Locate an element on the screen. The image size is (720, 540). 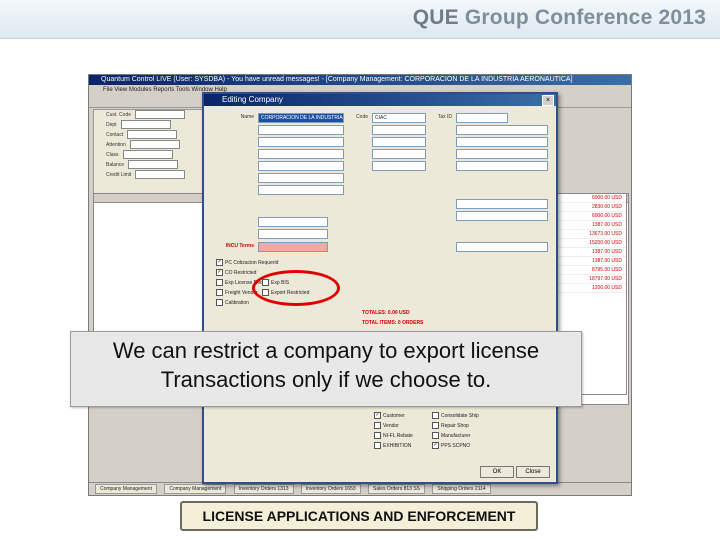
tax-id-label: Tax ID is located at coordinates (444, 117).